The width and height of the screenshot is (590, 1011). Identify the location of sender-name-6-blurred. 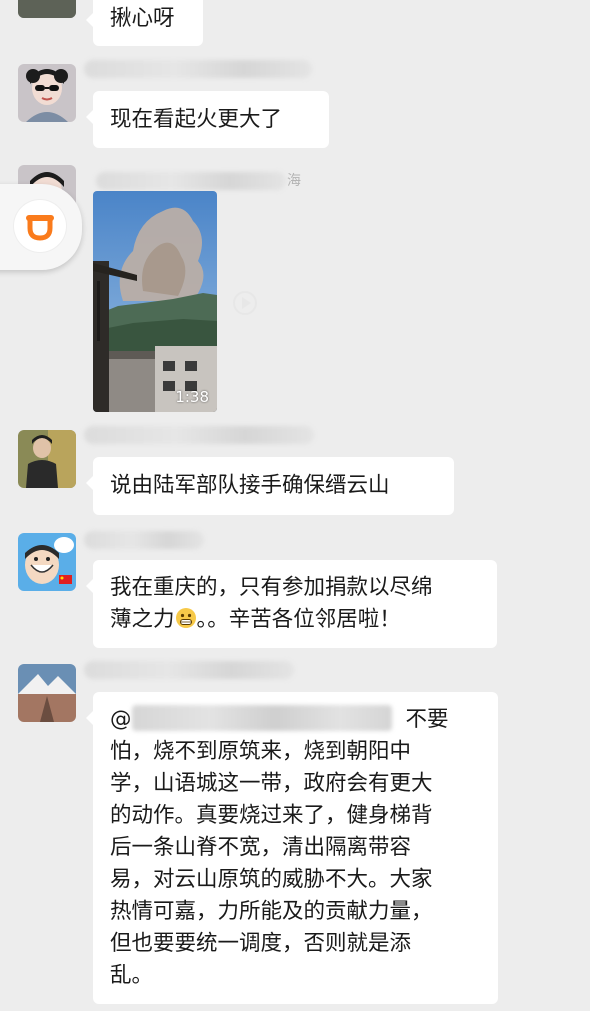
(189, 670).